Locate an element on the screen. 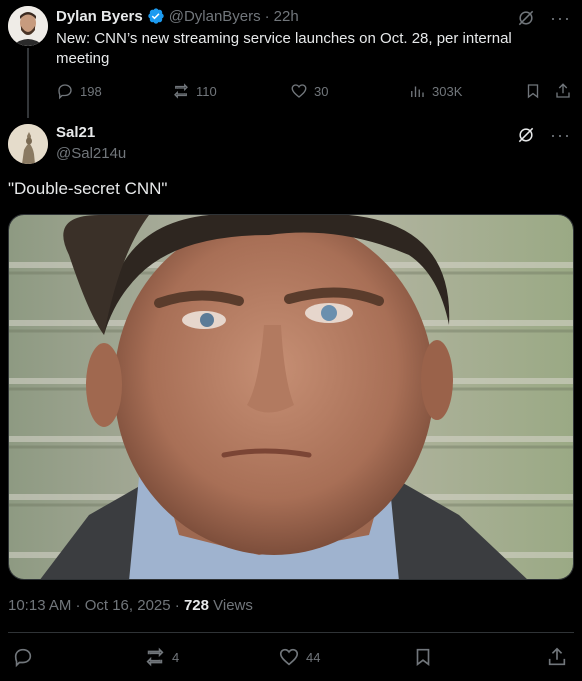  repost-count: 110 is located at coordinates (206, 91).